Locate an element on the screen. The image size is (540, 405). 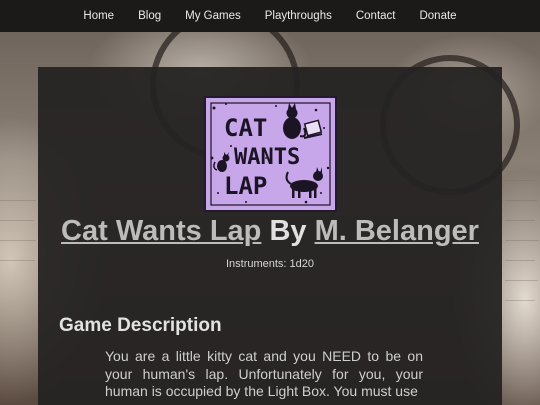
description-heading: Game Description is located at coordinates (140, 325).